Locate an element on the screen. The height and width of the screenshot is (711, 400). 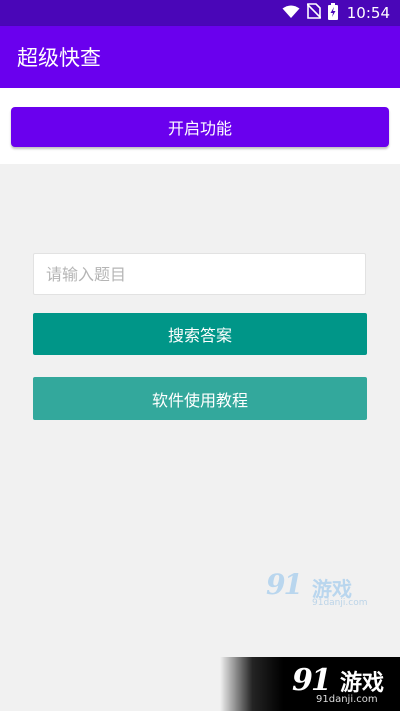
wifi-icon is located at coordinates (291, 13).